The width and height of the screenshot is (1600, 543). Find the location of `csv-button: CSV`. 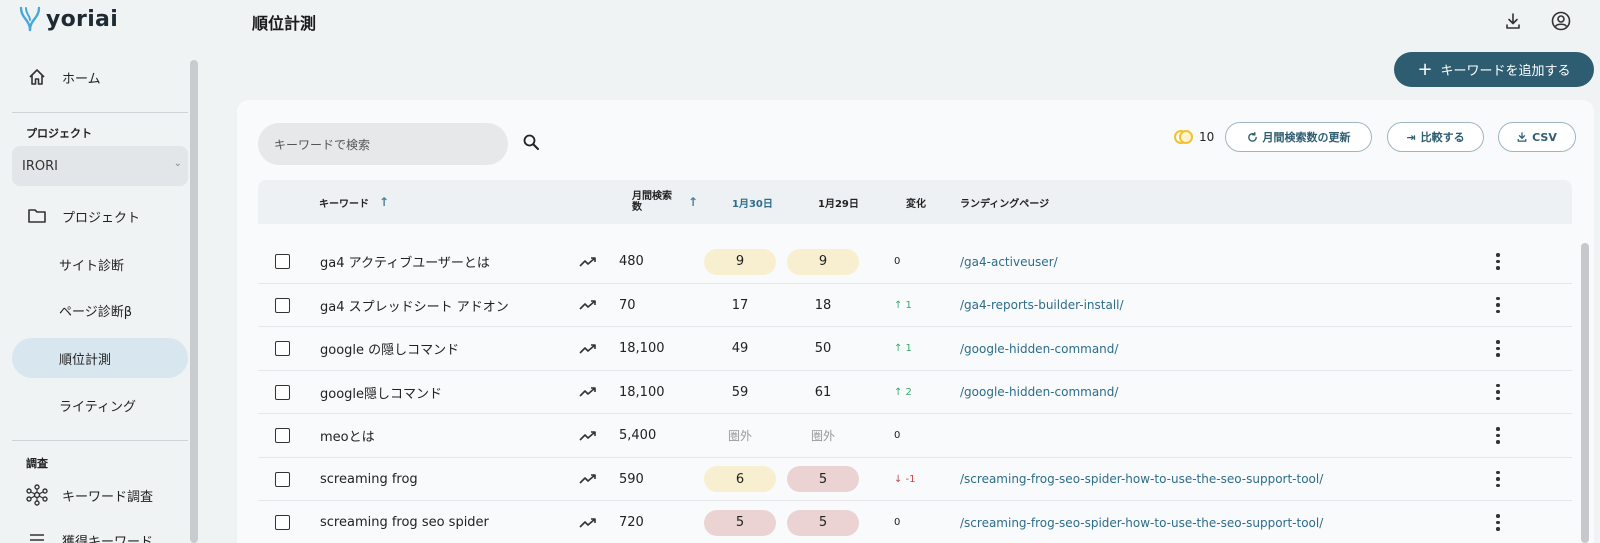

csv-button: CSV is located at coordinates (1537, 137).